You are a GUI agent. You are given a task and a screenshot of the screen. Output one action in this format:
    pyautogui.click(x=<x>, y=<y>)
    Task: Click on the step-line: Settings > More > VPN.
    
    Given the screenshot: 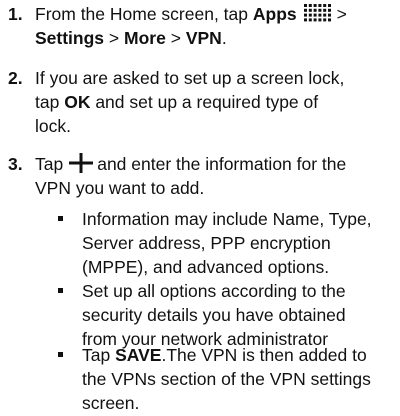 What is the action you would take?
    pyautogui.click(x=215, y=38)
    